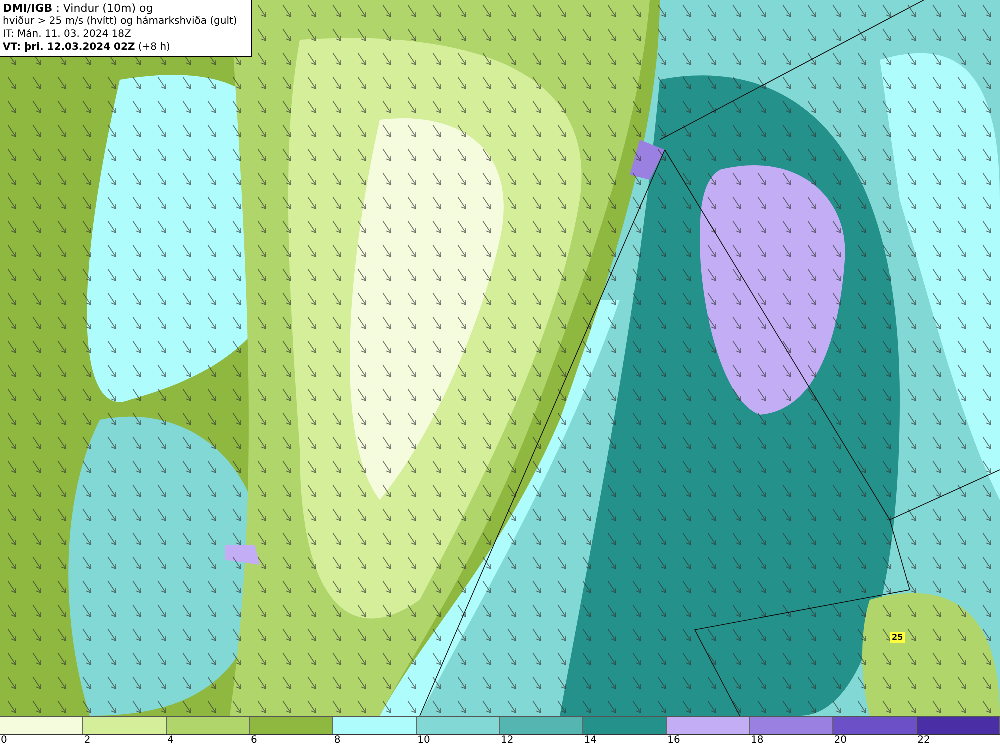 Image resolution: width=1000 pixels, height=747 pixels. I want to click on legend-label: 20, so click(841, 740).